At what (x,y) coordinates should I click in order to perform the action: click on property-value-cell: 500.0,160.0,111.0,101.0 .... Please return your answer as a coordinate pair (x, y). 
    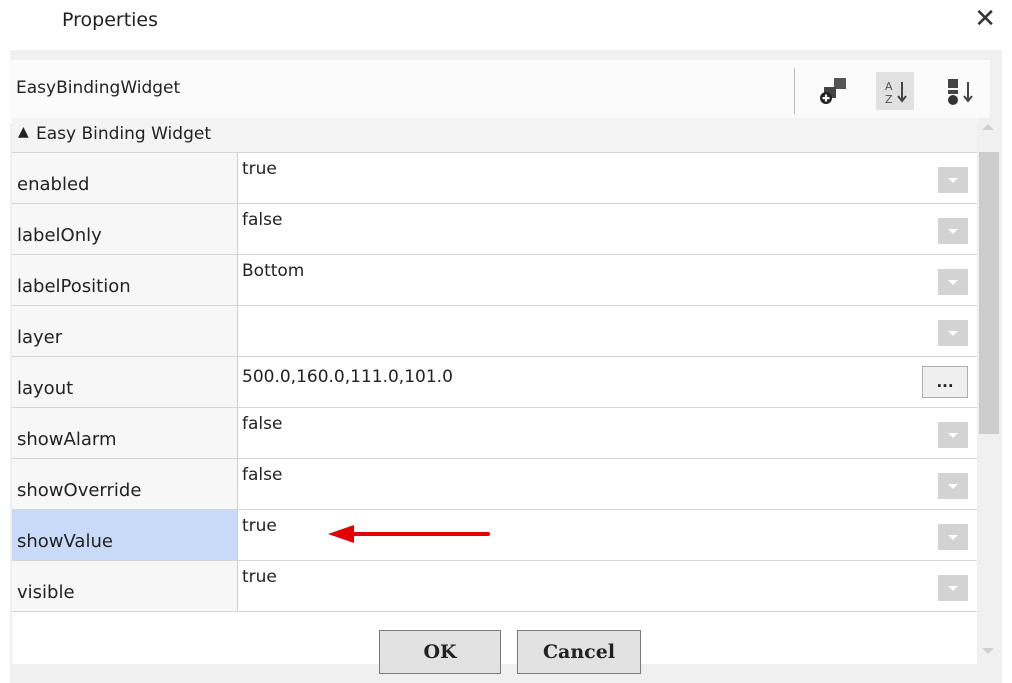
    Looking at the image, I should click on (607, 382).